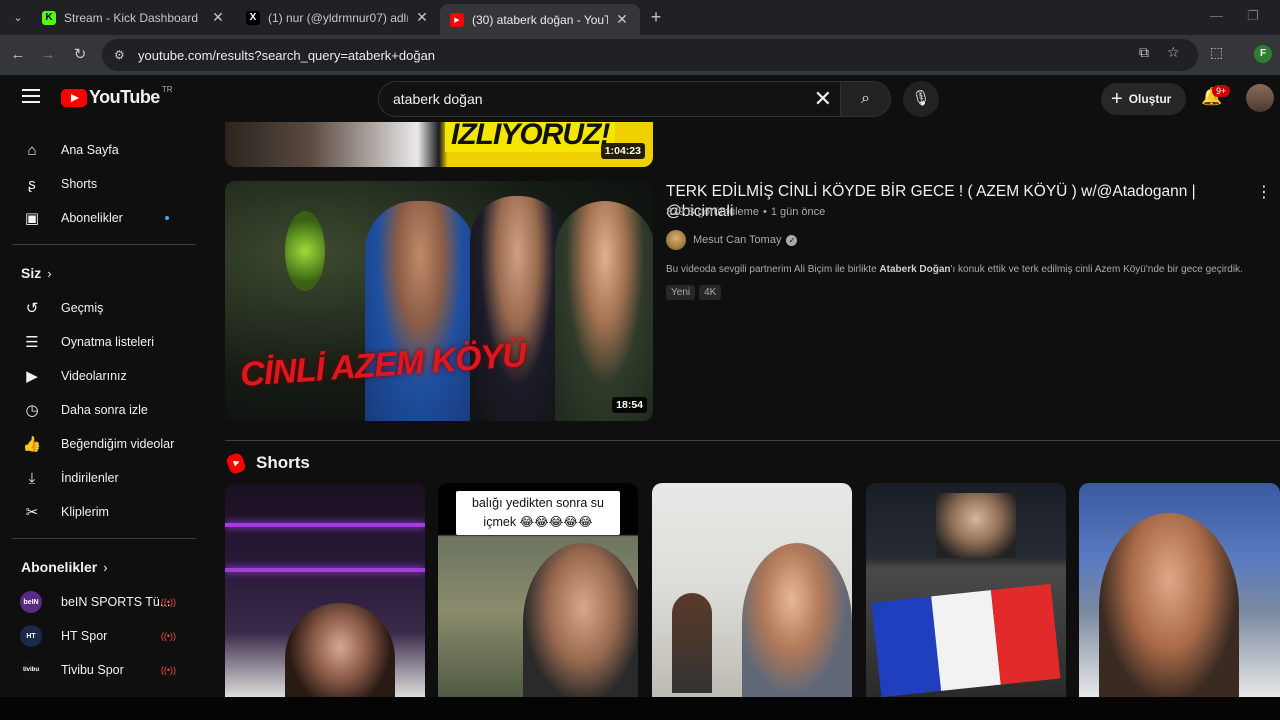 The height and width of the screenshot is (720, 1280). What do you see at coordinates (108, 342) in the screenshot?
I see `sidebar-item-label: Oynatma listeleri` at bounding box center [108, 342].